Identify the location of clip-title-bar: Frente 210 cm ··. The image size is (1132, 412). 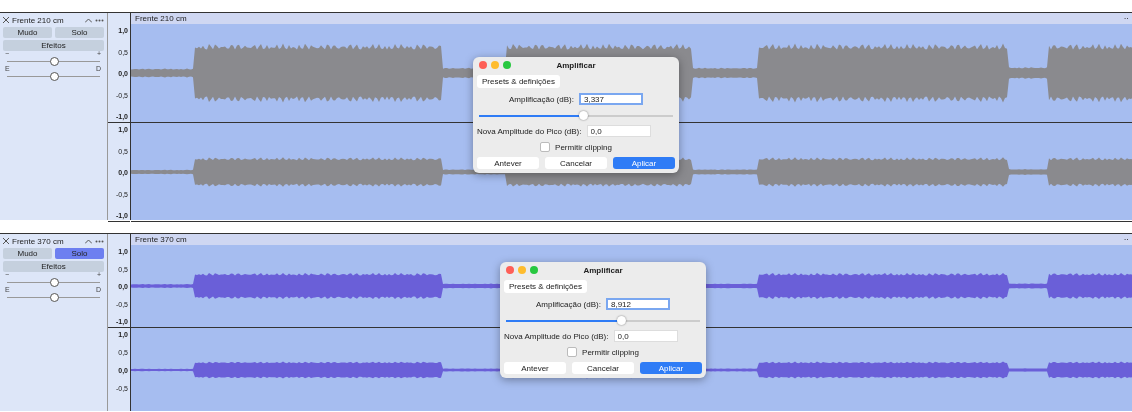
(631, 18).